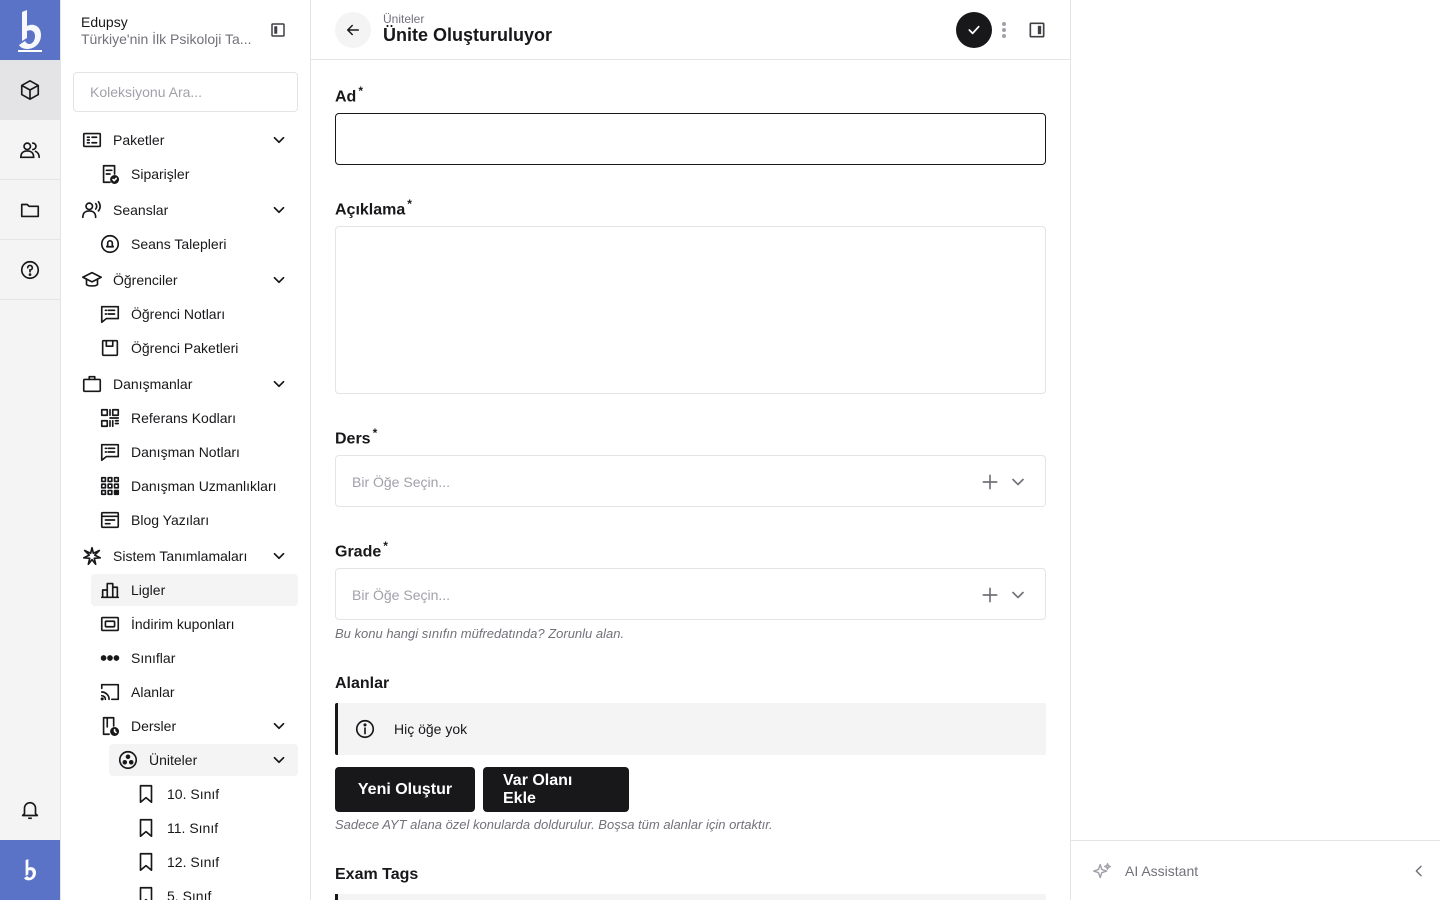 The height and width of the screenshot is (900, 1440). Describe the element at coordinates (403, 19) in the screenshot. I see `breadcrumb: Üniteler` at that location.